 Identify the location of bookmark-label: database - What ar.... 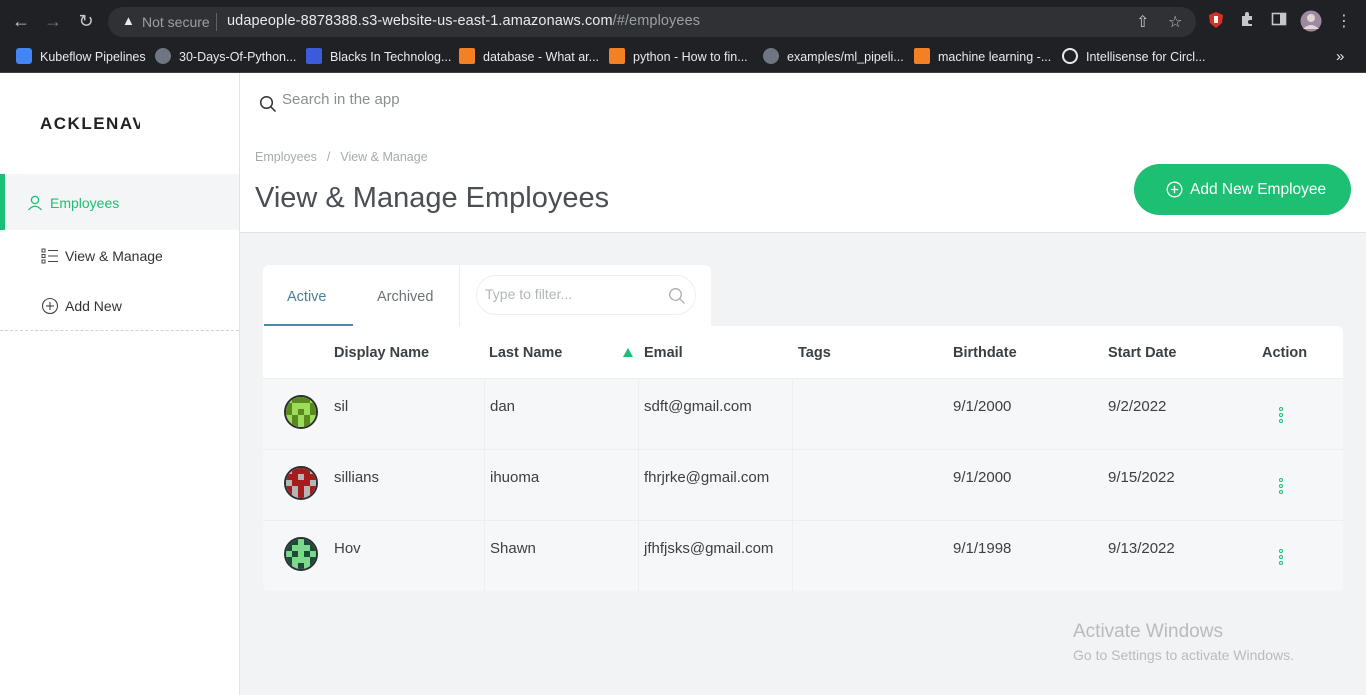
(541, 57).